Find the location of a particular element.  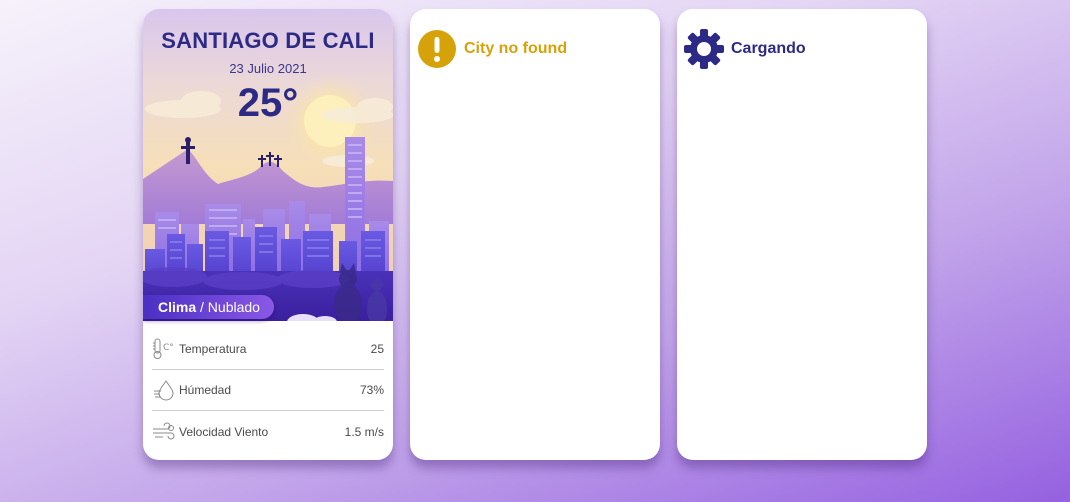

error-message: City no found is located at coordinates (516, 48).